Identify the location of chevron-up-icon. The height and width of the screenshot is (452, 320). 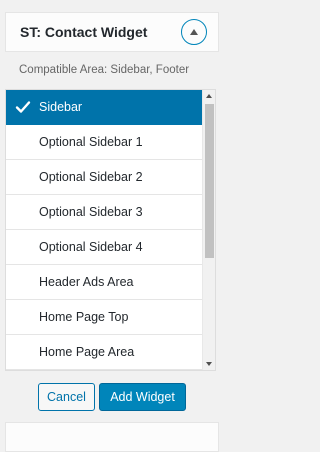
(194, 32).